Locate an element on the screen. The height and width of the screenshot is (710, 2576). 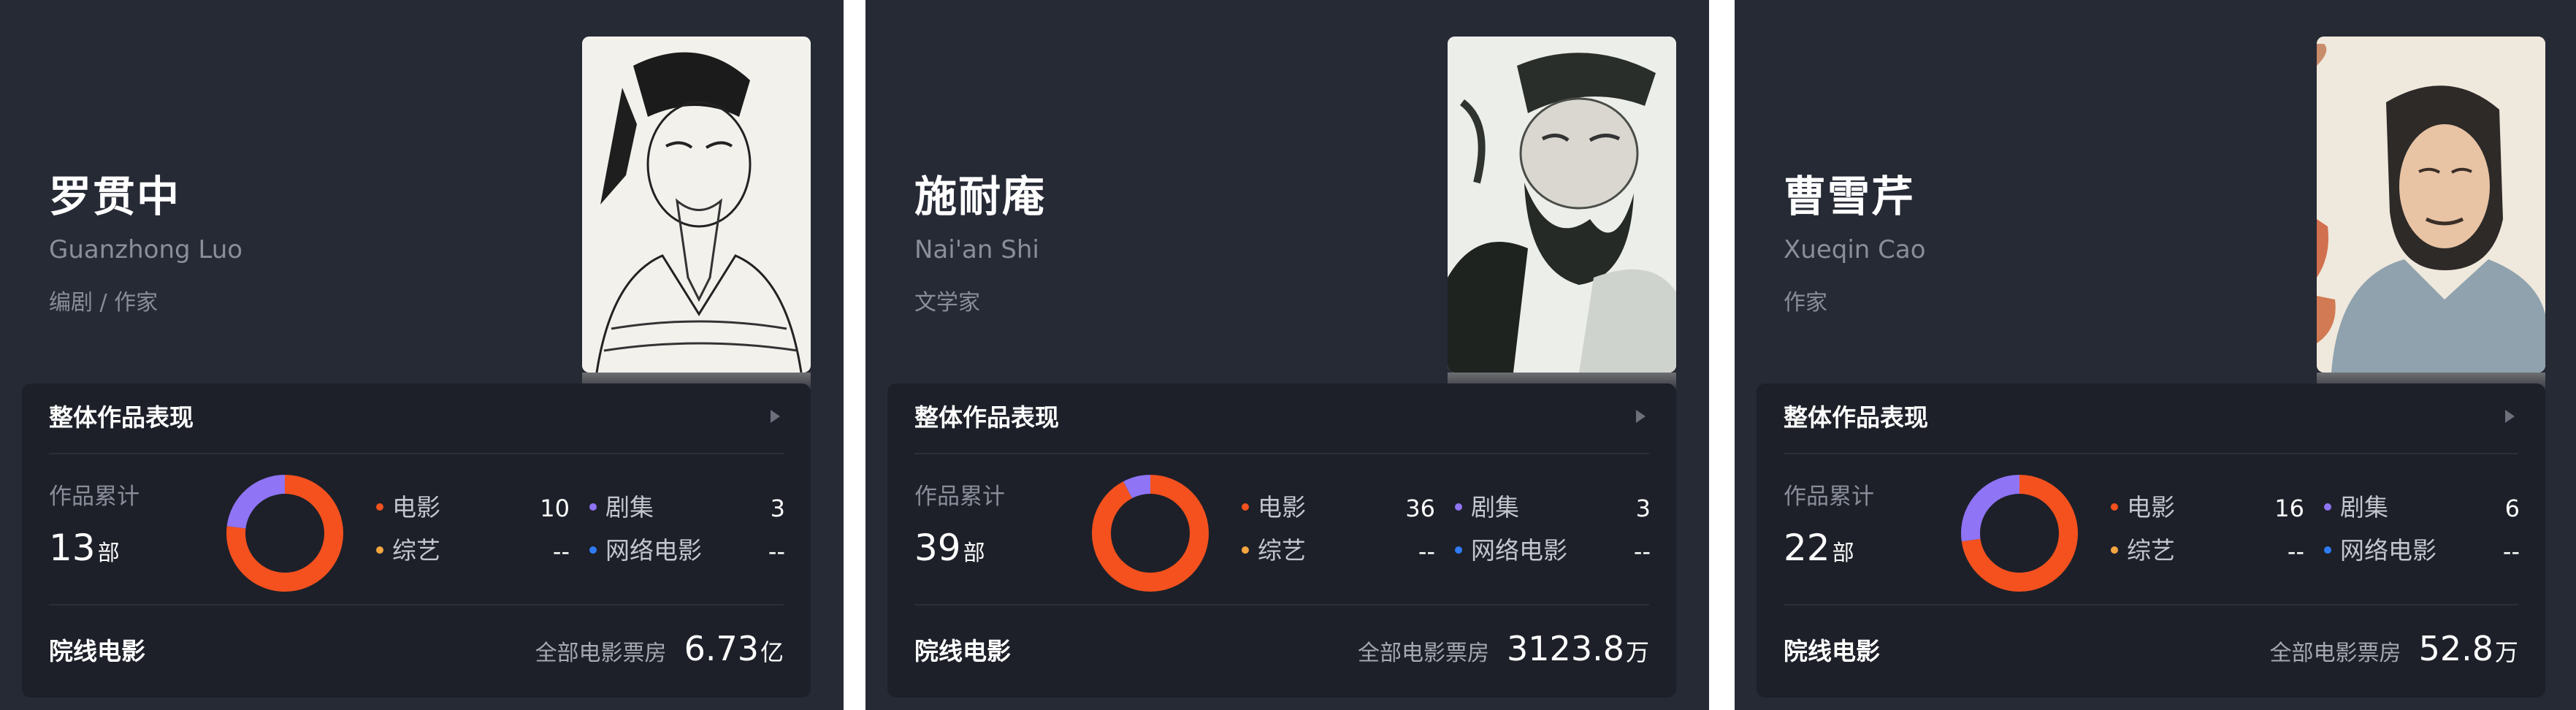
person-role: 文学家 is located at coordinates (947, 303).